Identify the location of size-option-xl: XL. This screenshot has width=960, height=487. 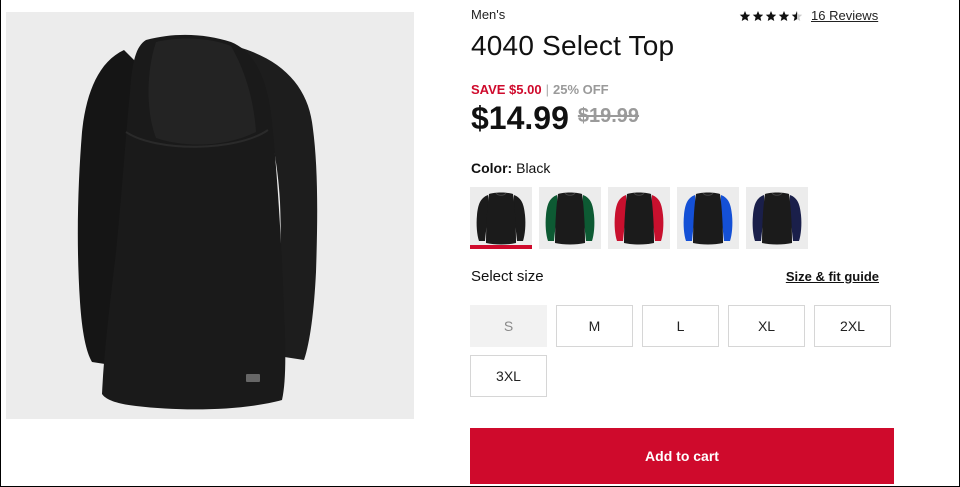
(766, 326).